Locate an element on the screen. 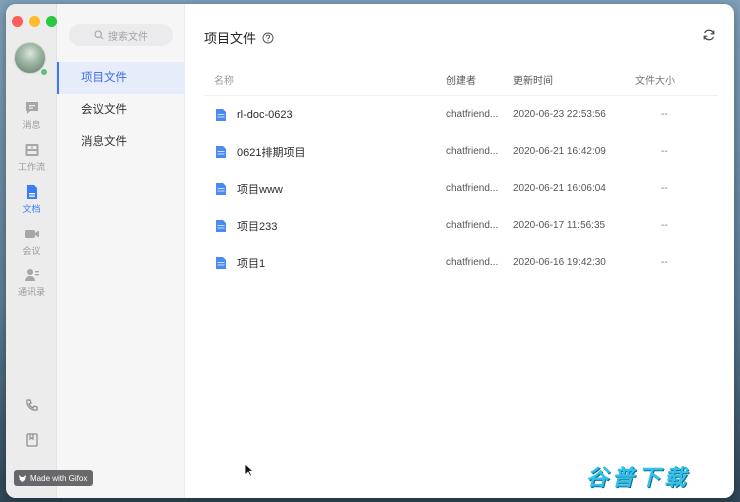 This screenshot has width=740, height=502. file-name: 0621排期项目 is located at coordinates (271, 152).